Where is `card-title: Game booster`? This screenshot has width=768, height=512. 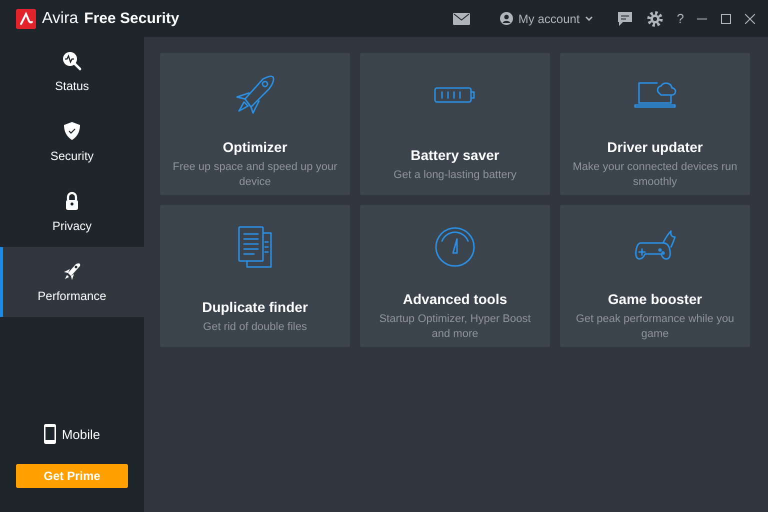
card-title: Game booster is located at coordinates (655, 299).